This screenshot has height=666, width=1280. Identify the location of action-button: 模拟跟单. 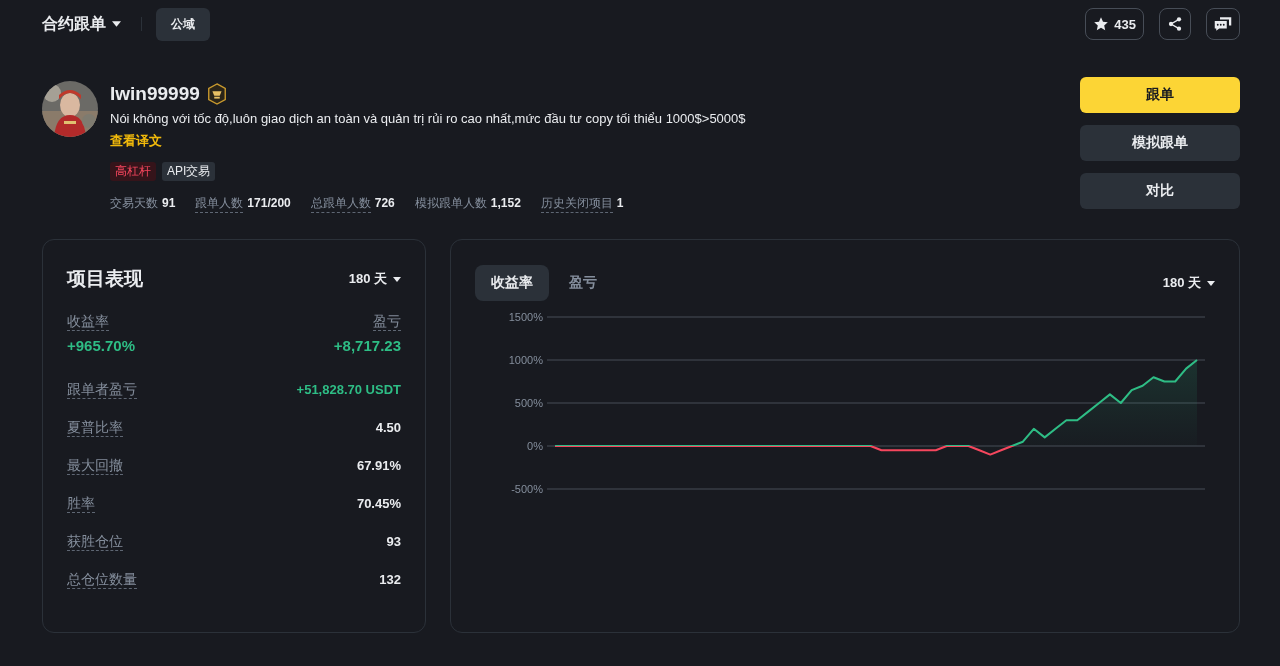
(1160, 143).